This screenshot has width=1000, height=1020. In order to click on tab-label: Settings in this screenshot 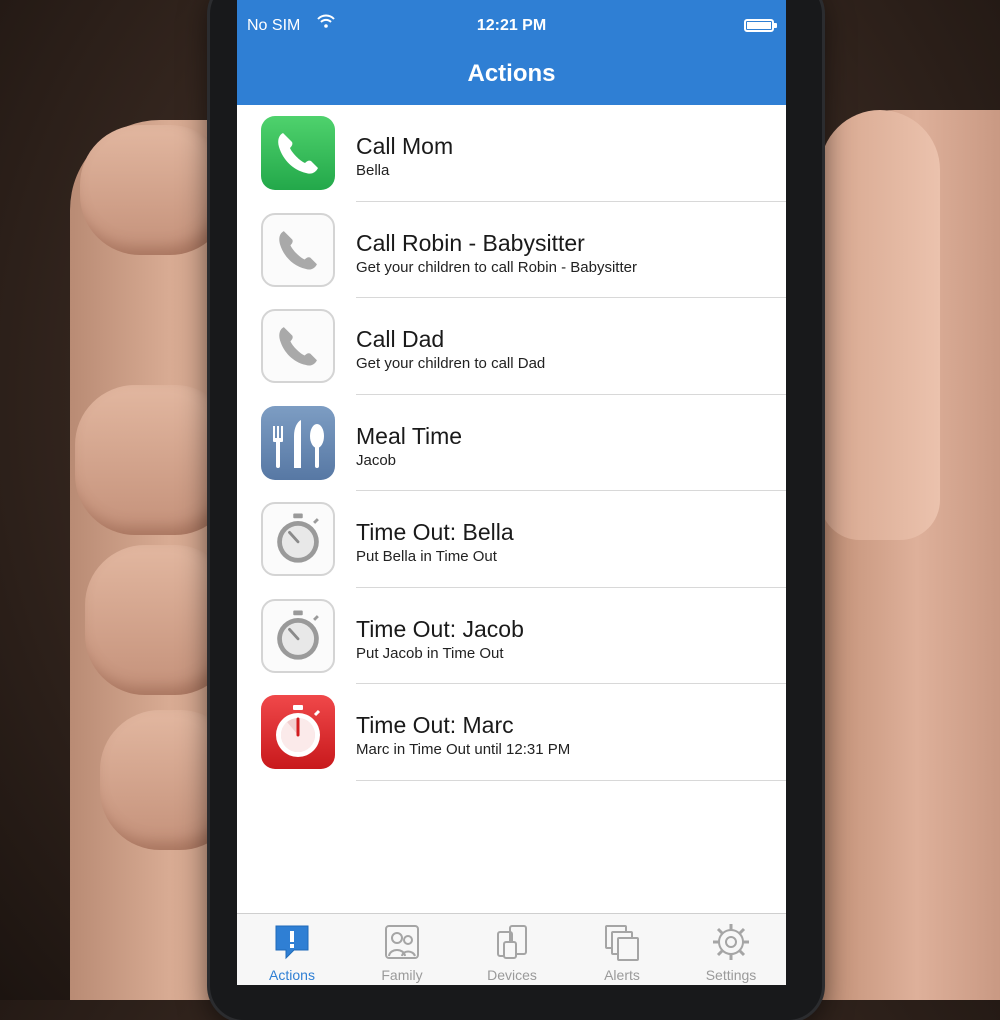, I will do `click(731, 975)`.